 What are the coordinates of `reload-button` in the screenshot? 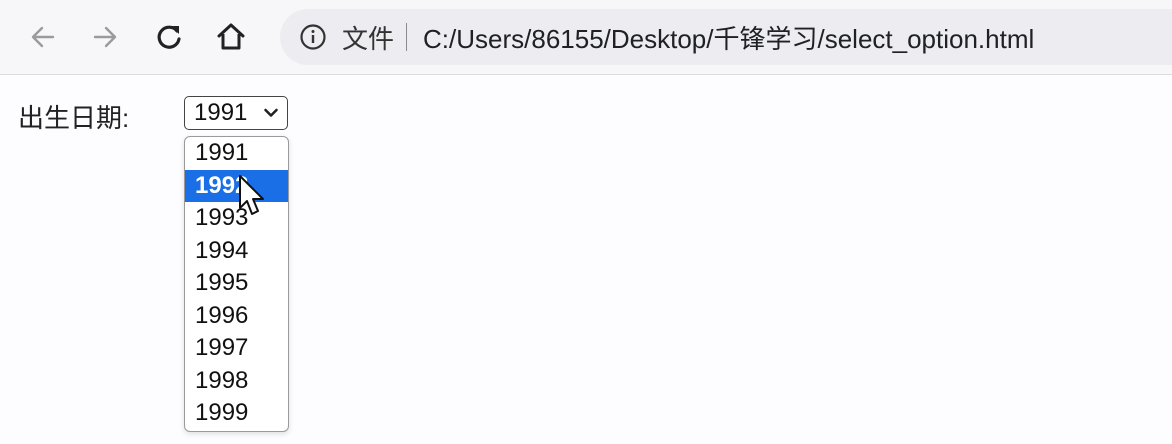 It's located at (169, 37).